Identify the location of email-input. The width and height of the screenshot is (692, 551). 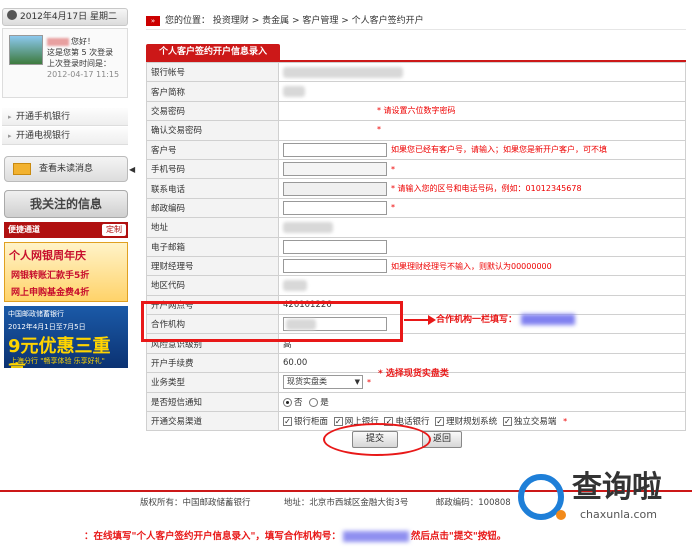
(335, 246).